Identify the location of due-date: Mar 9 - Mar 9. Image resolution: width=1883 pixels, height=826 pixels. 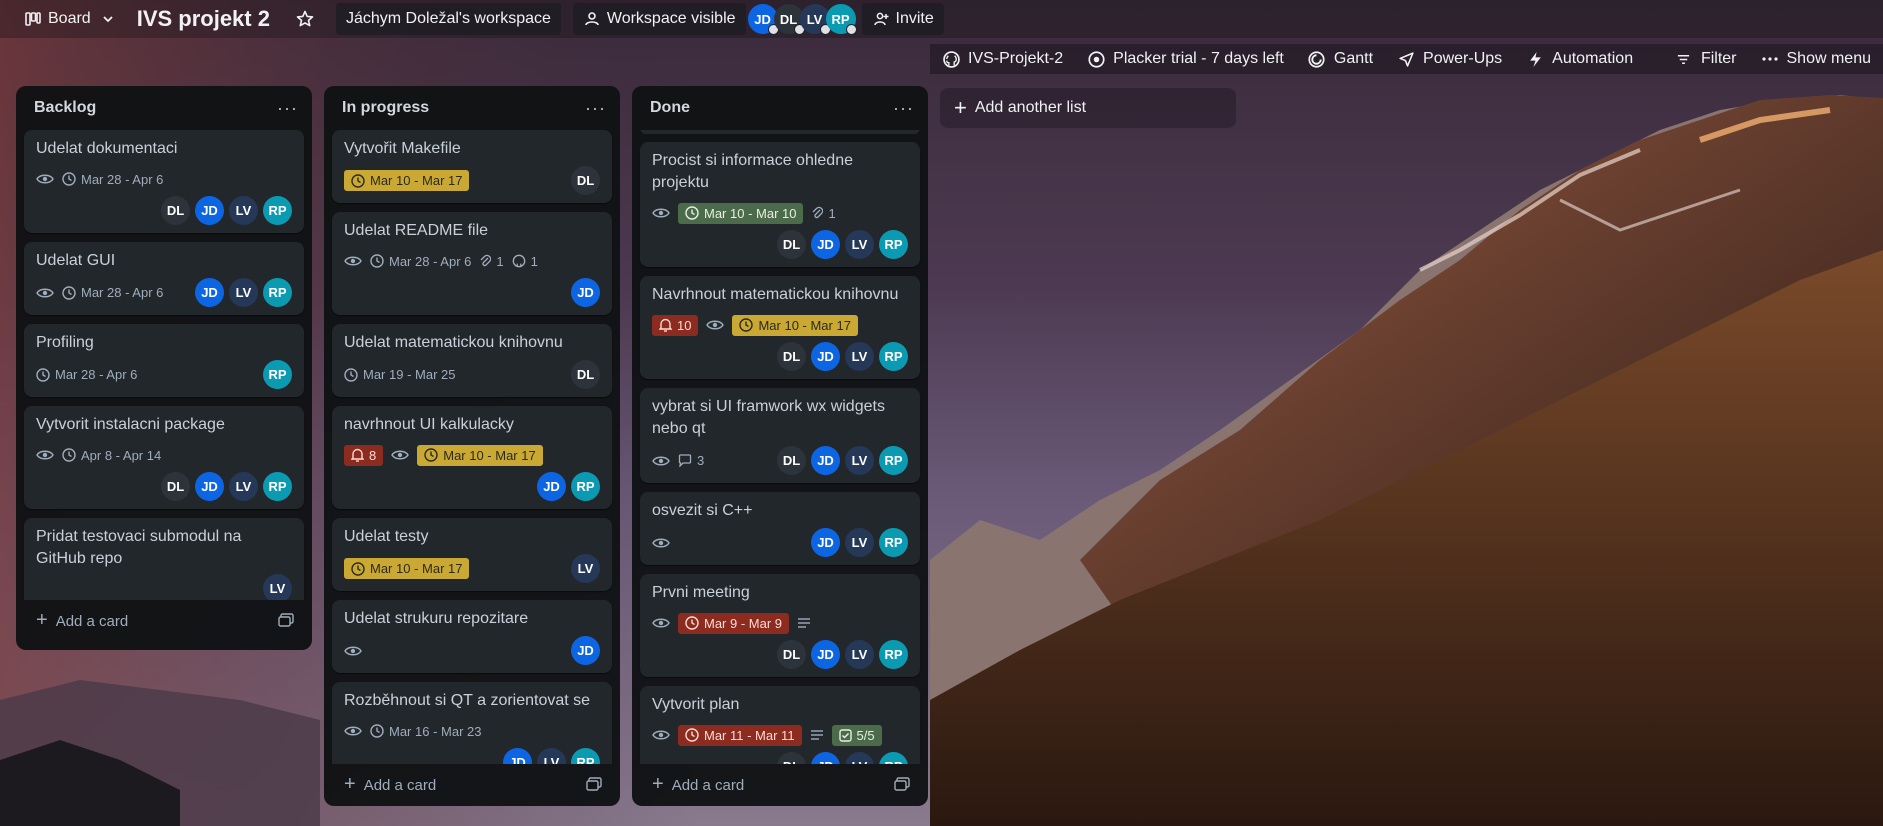
(734, 623).